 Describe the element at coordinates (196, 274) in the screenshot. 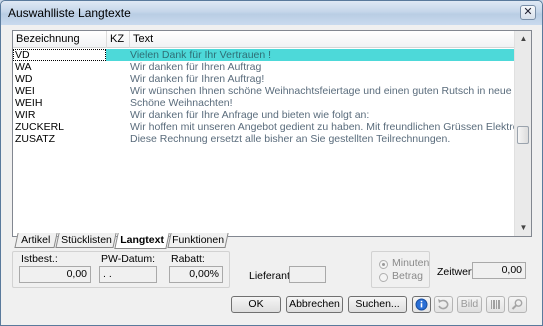

I see `rabatt-field: 0,00%` at that location.